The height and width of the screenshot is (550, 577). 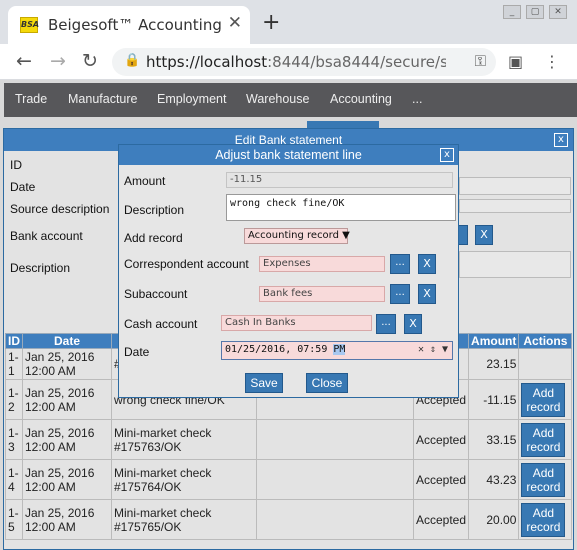 I want to click on header-actions: Actions, so click(x=545, y=341).